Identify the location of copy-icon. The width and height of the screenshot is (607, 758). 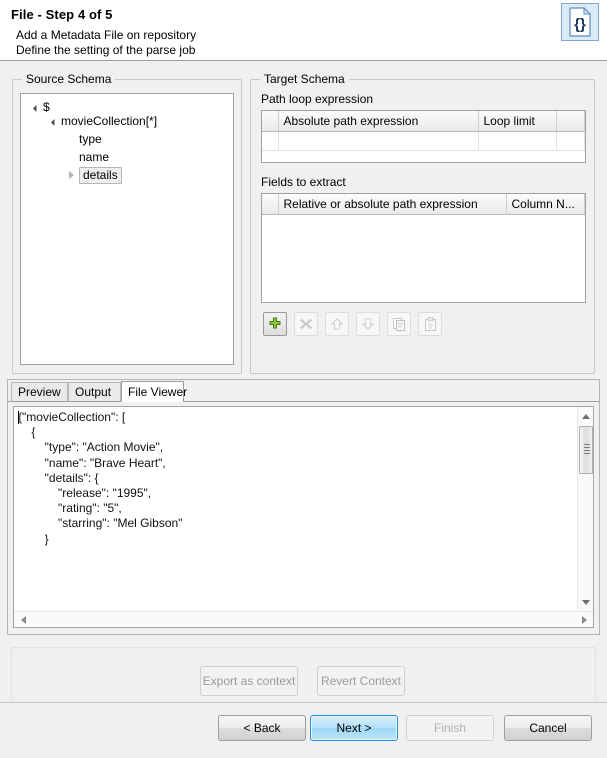
(398, 324).